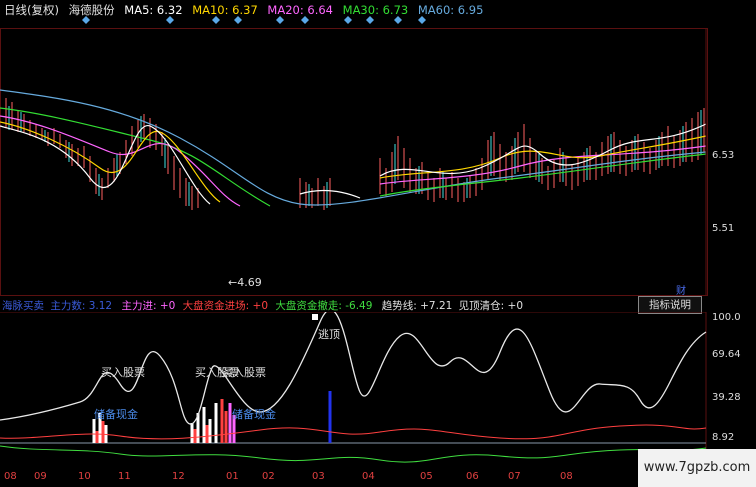 The width and height of the screenshot is (756, 487). I want to click on indicator-main-in: 主力进: +0, so click(148, 306).